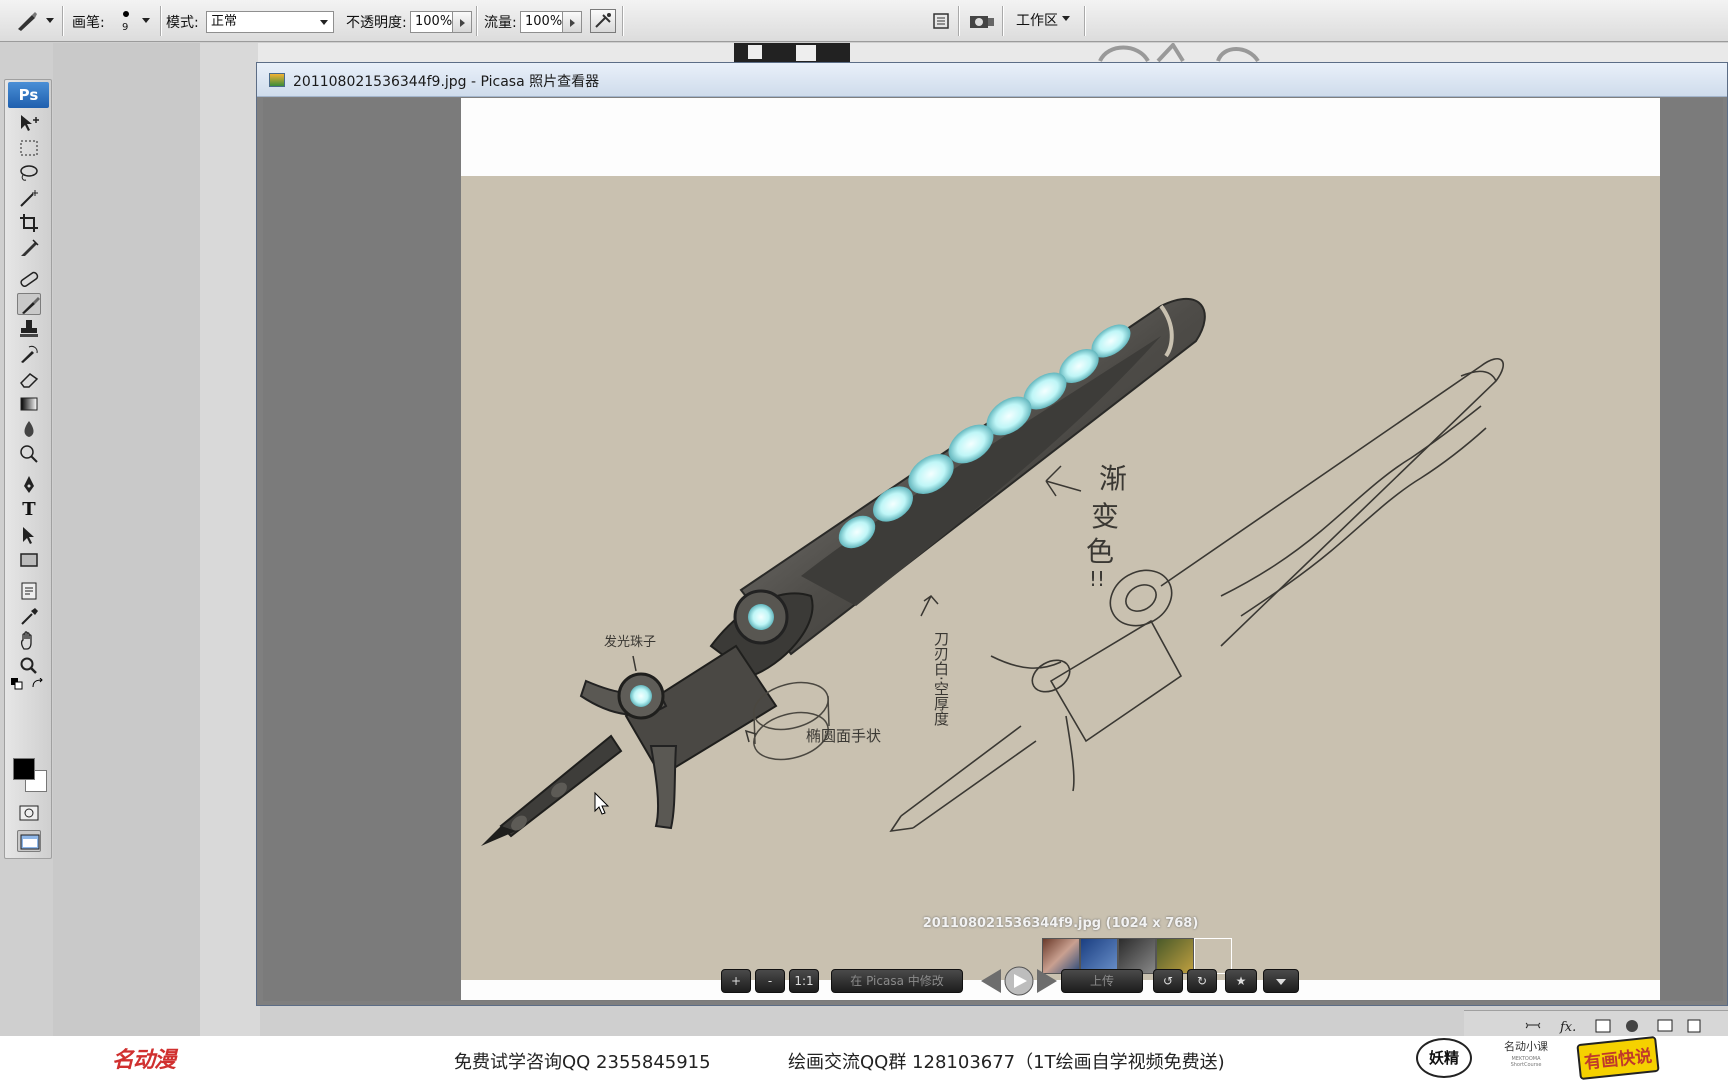 Image resolution: width=1728 pixels, height=1080 pixels. What do you see at coordinates (1603, 1026) in the screenshot?
I see `layer-mask-icon` at bounding box center [1603, 1026].